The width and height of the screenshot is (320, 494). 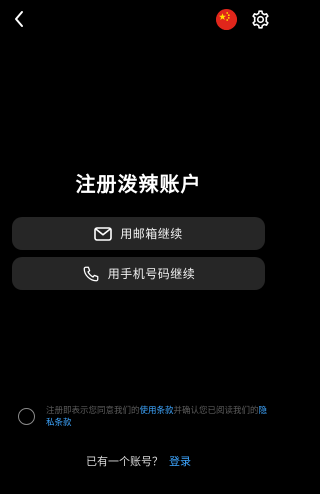 I want to click on login-prompt-text: 已有一个账号？, so click(x=124, y=461).